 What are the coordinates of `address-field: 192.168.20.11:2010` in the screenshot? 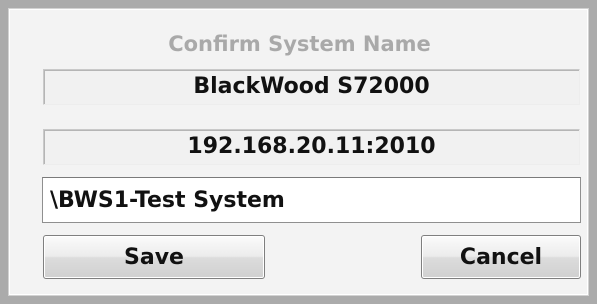 It's located at (311, 147).